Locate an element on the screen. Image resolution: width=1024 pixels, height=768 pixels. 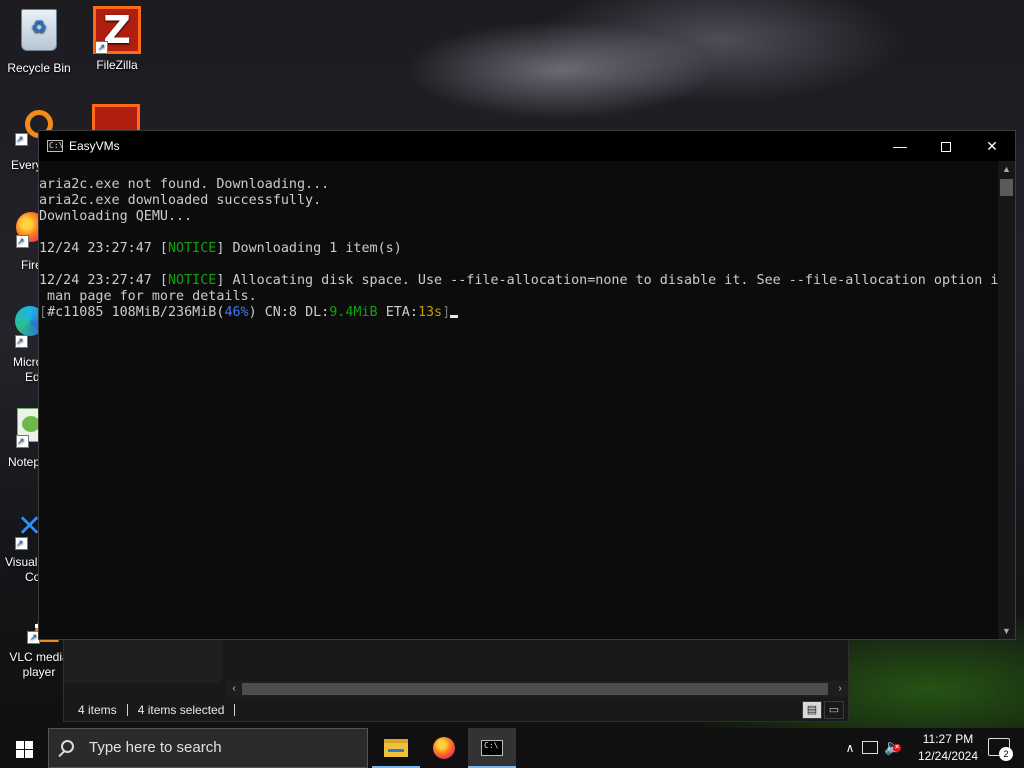
output-line: aria2c.exe downloaded successfully. is located at coordinates (180, 200).